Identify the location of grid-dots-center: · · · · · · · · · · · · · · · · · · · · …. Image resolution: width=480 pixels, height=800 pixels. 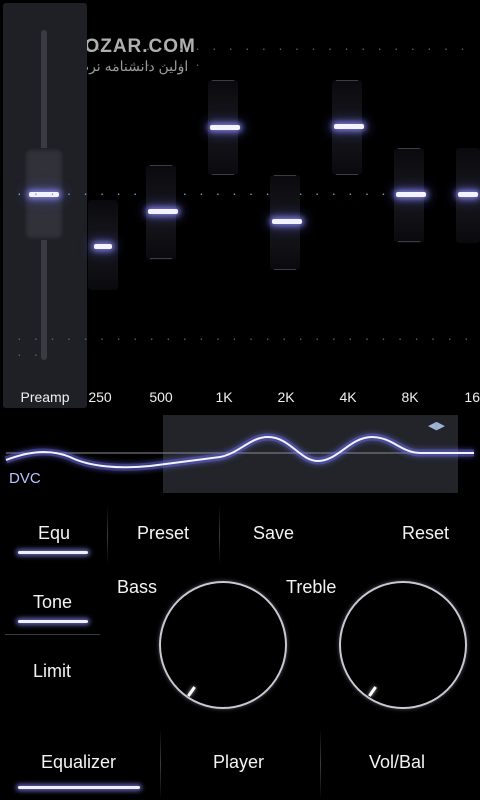
(220, 193).